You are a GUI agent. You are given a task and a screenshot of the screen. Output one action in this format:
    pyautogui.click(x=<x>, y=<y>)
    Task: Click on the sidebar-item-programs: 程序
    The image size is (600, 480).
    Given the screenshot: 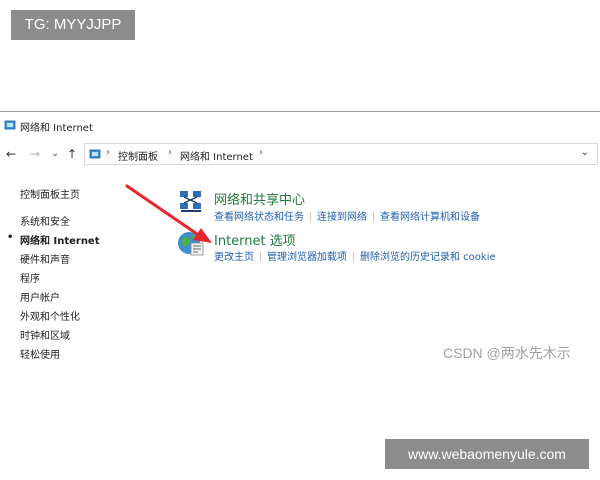 What is the action you would take?
    pyautogui.click(x=30, y=277)
    